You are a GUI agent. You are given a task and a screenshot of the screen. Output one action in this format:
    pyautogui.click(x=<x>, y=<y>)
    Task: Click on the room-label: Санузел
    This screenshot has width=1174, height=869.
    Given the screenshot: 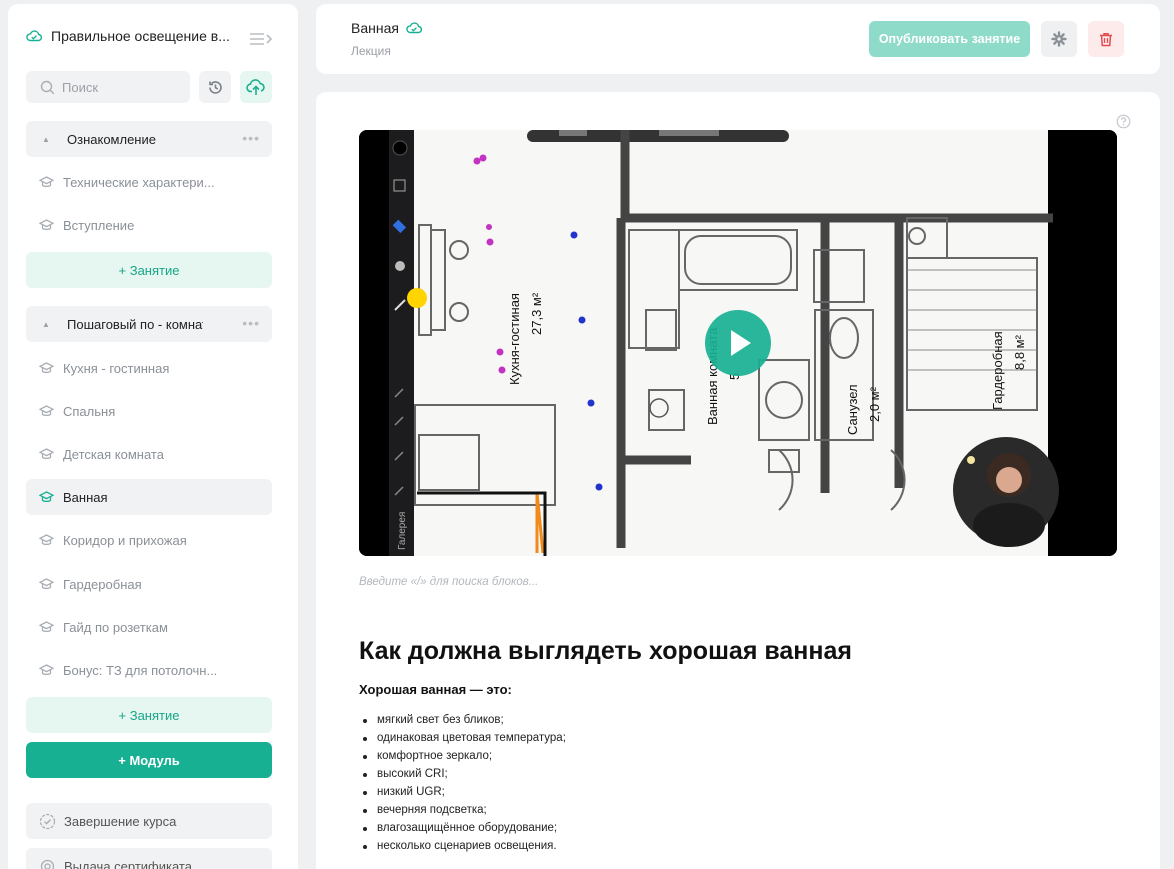 What is the action you would take?
    pyautogui.click(x=852, y=409)
    